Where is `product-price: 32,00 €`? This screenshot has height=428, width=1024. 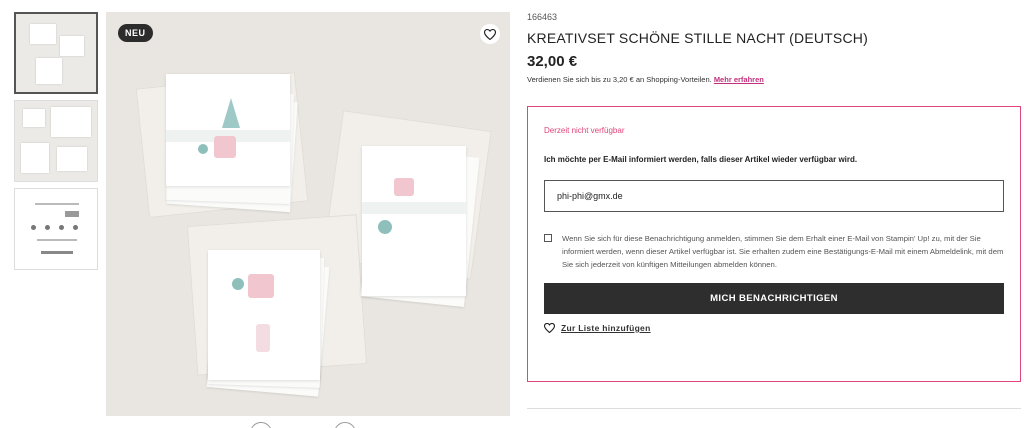 product-price: 32,00 € is located at coordinates (552, 61).